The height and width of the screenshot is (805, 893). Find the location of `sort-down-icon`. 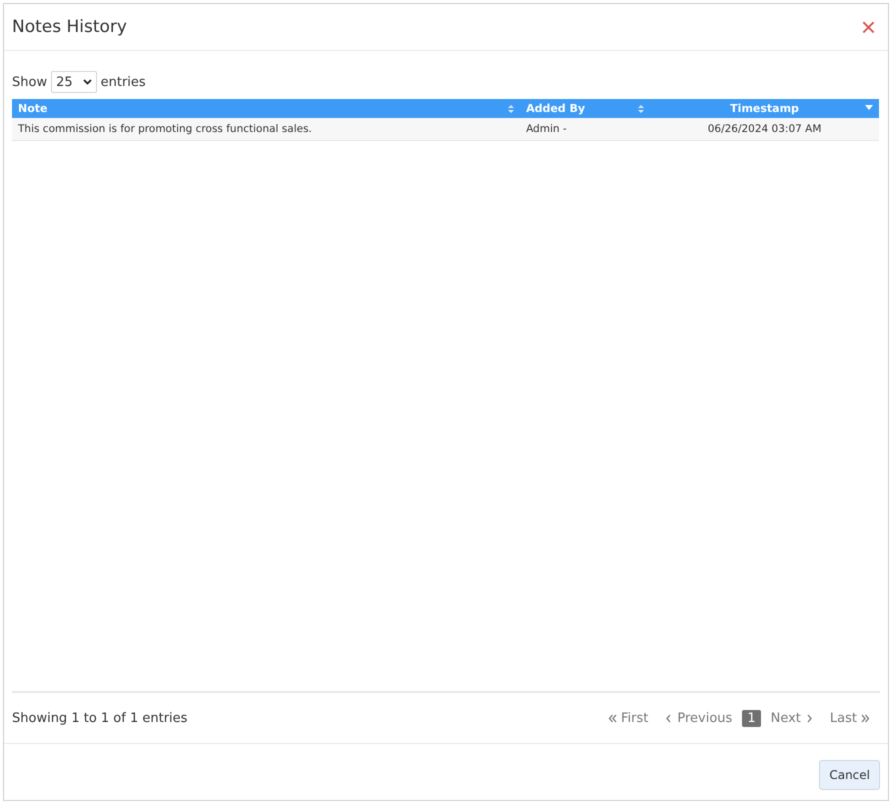

sort-down-icon is located at coordinates (869, 107).